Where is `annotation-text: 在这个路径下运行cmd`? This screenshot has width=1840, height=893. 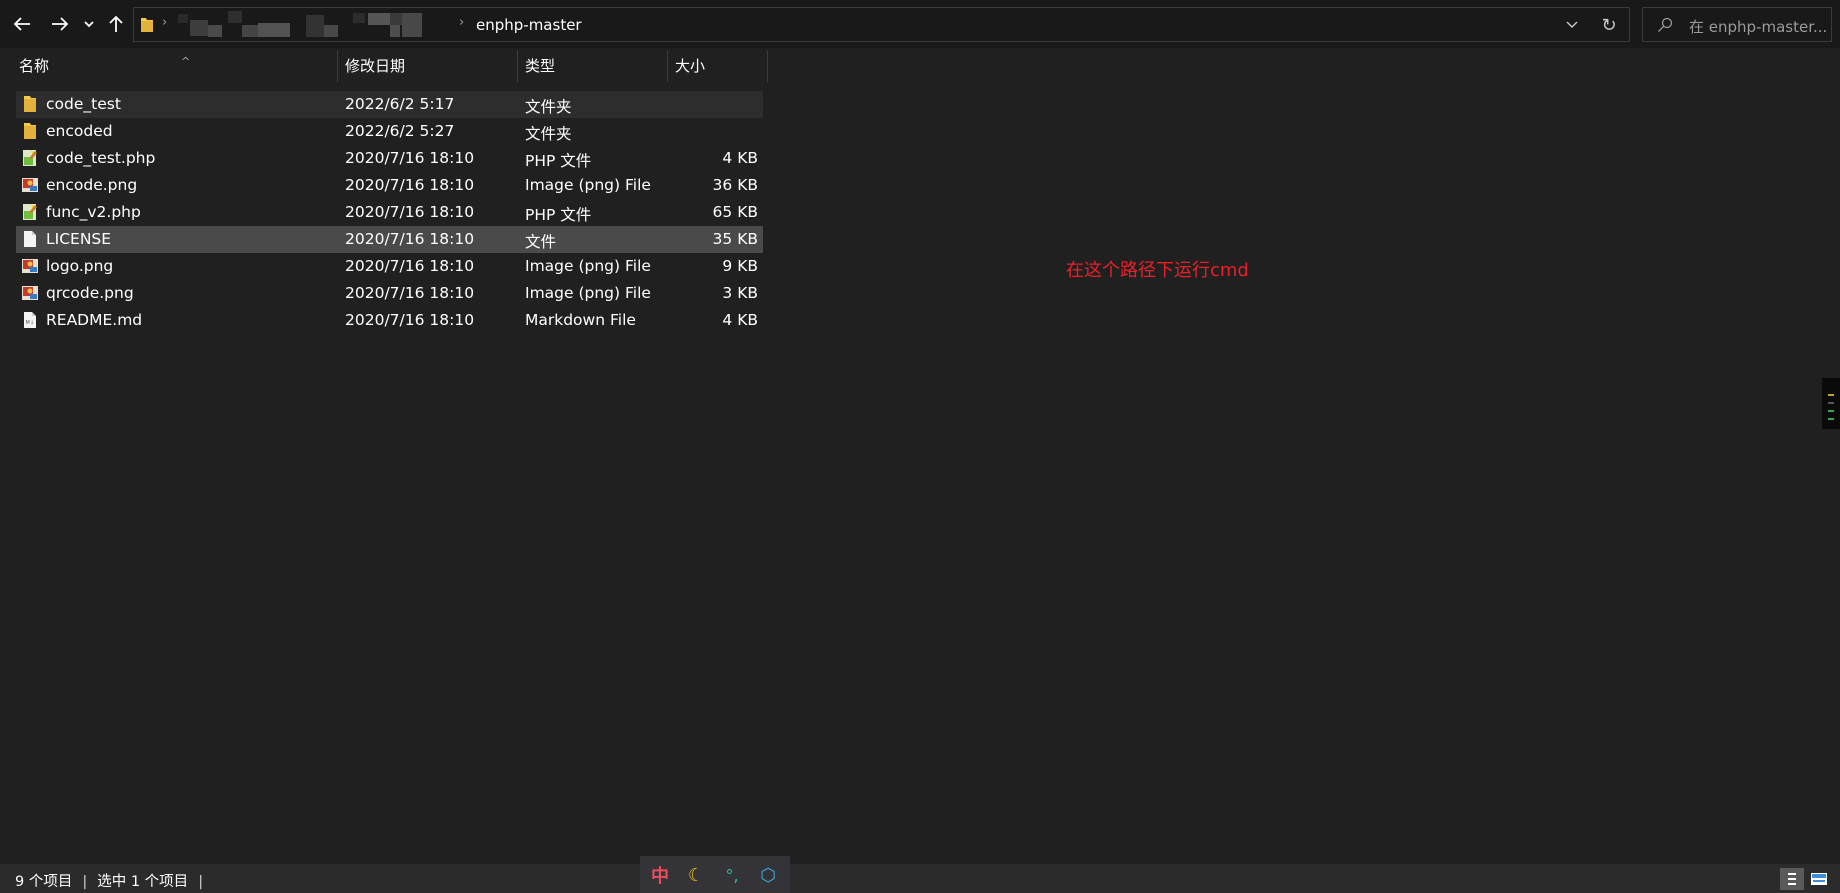 annotation-text: 在这个路径下运行cmd is located at coordinates (1157, 270).